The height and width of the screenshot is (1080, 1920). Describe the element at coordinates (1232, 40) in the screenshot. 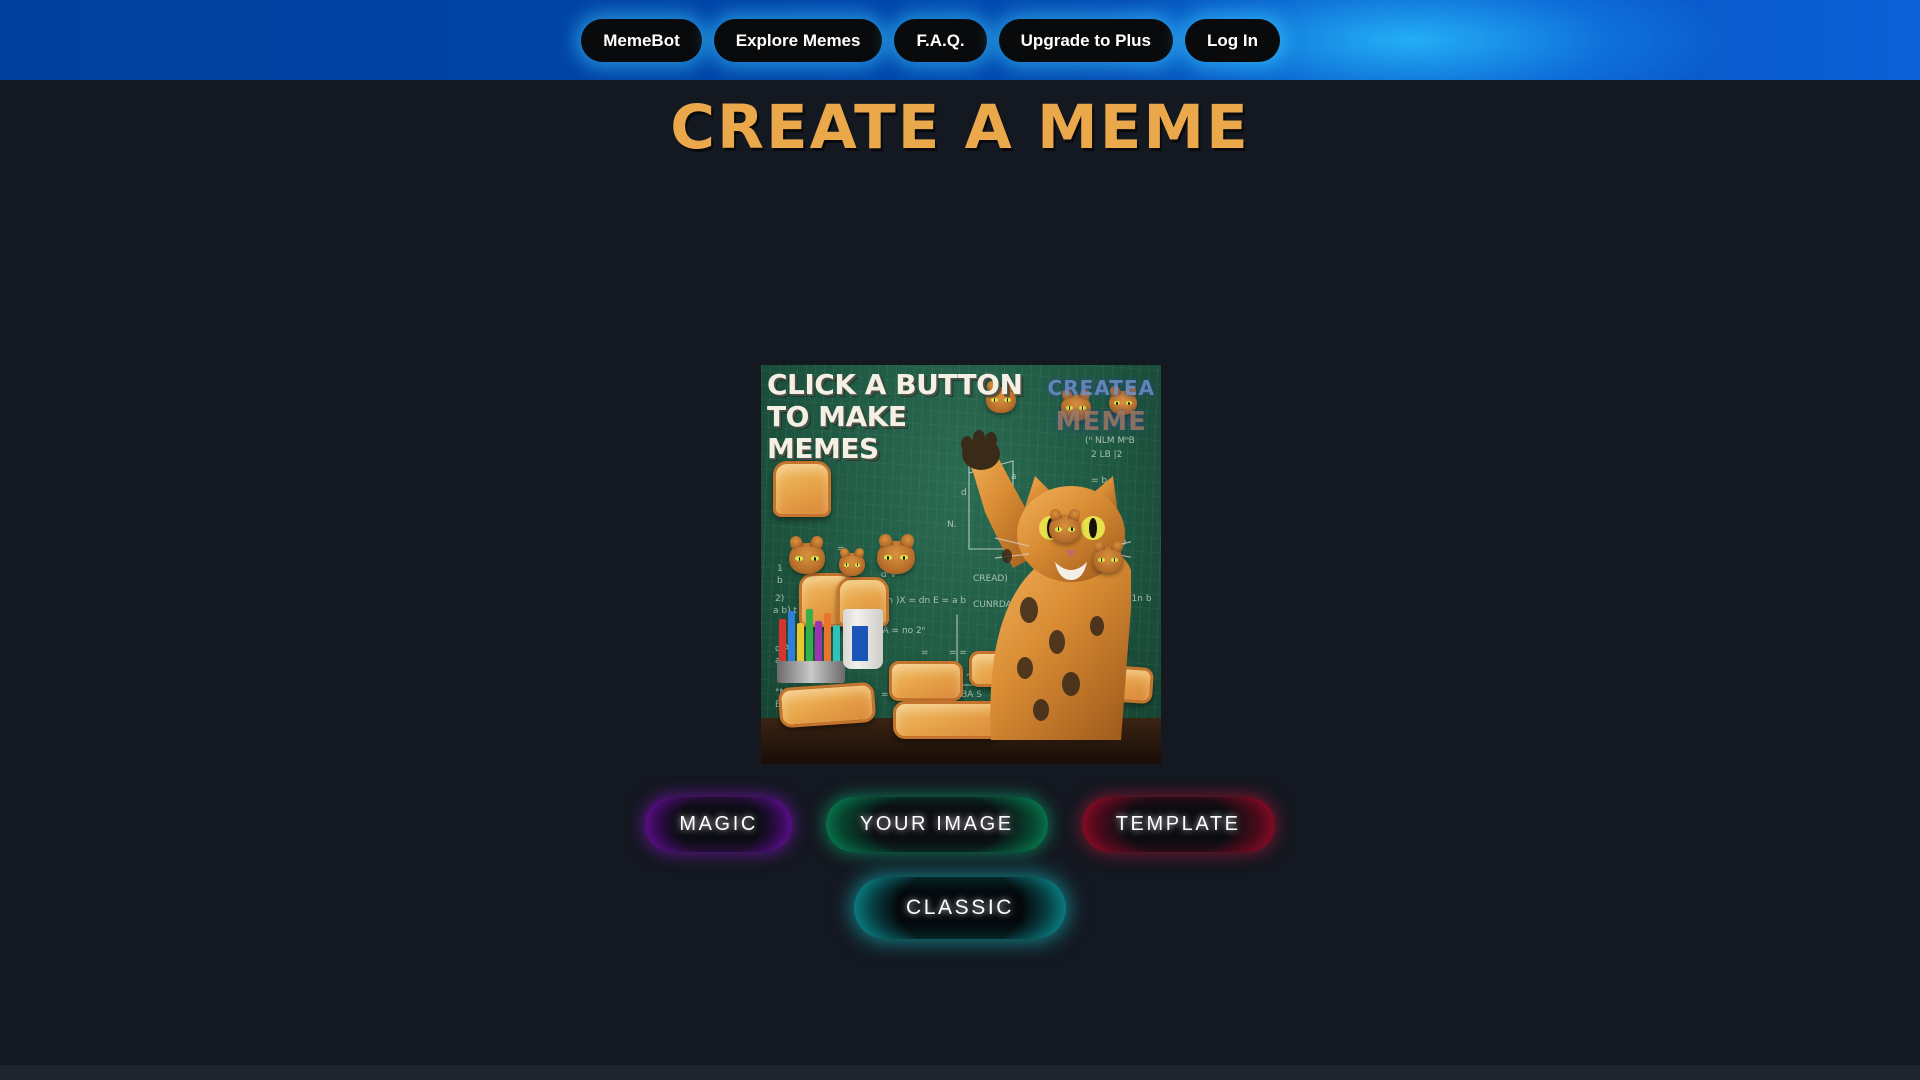

I see `nav-log-in: Log In` at that location.